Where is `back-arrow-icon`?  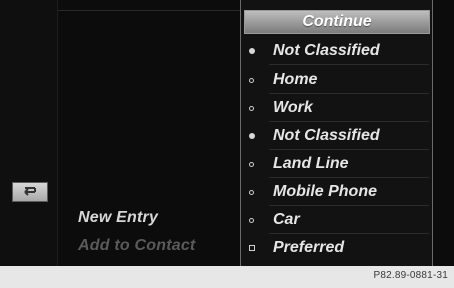 back-arrow-icon is located at coordinates (30, 192).